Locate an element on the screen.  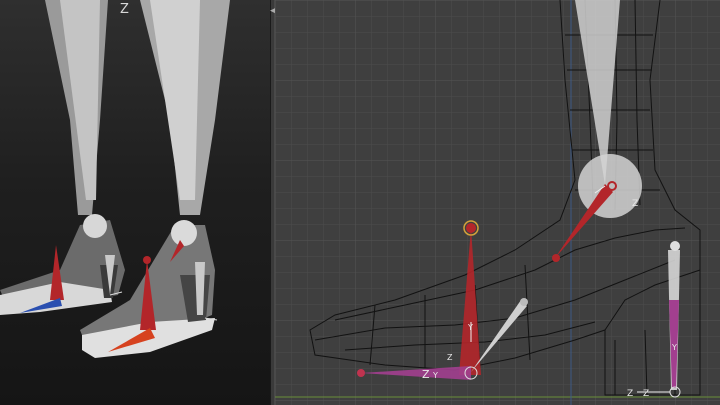
heel-back-bone-head is located at coordinates (675, 246).